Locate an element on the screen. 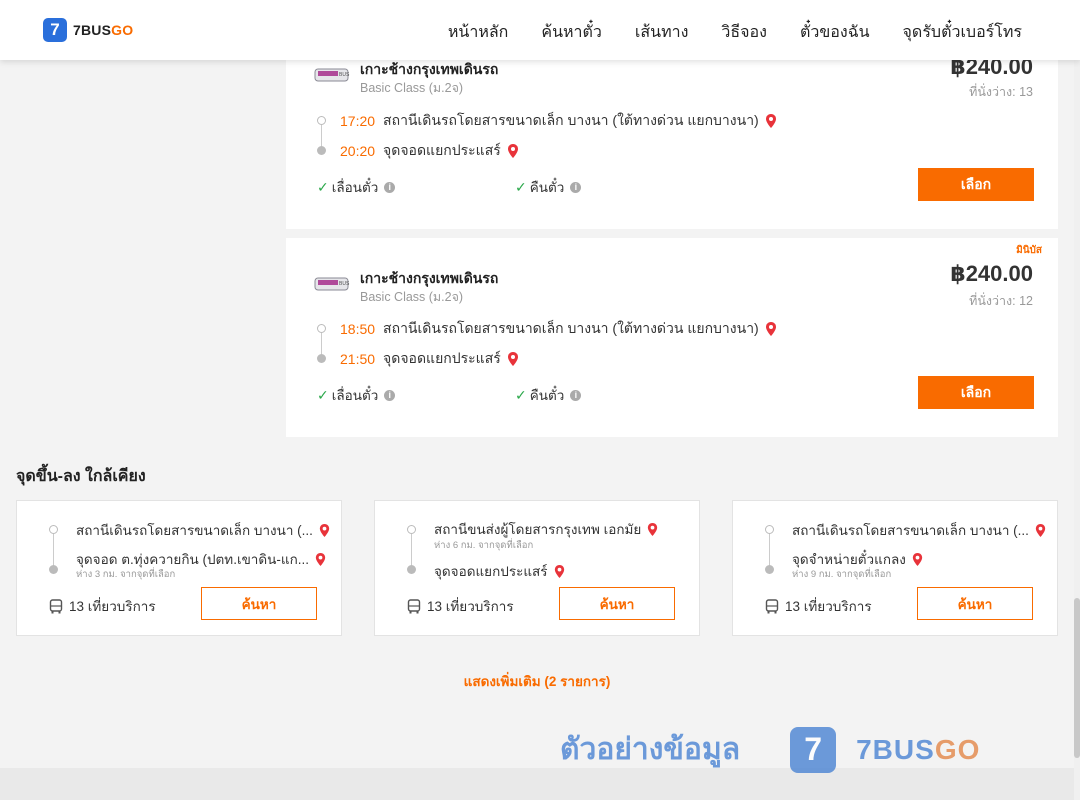  nav-pickup-points: จุดรับตั๋วเบอร์โทร is located at coordinates (962, 32).